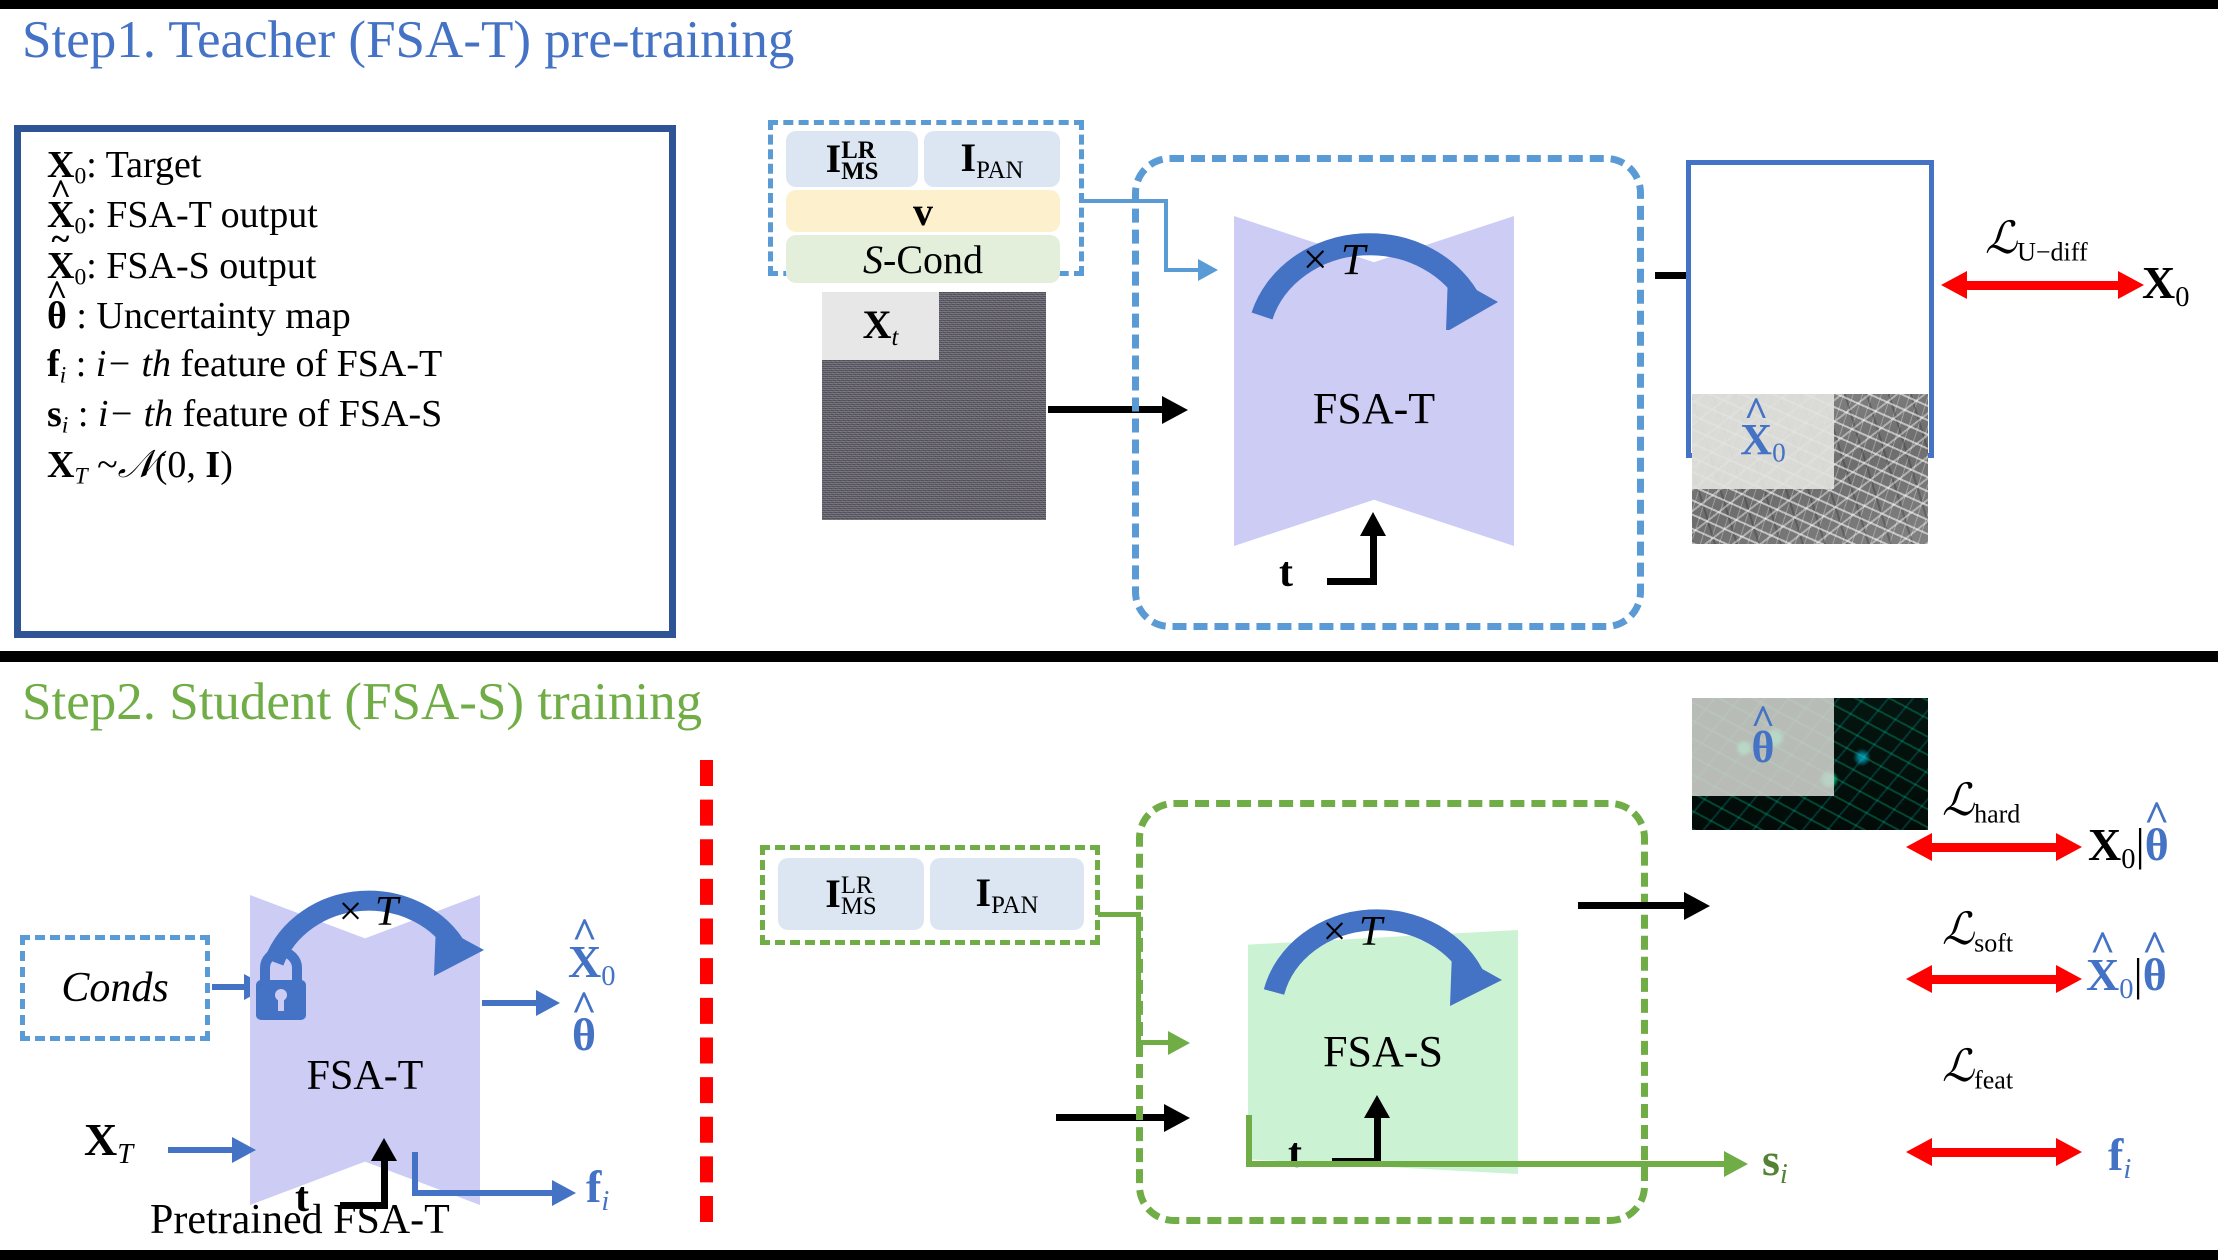 The image size is (2218, 1260). I want to click on legend-item-theta: ^ θ : Uncertainty map, so click(198, 304).